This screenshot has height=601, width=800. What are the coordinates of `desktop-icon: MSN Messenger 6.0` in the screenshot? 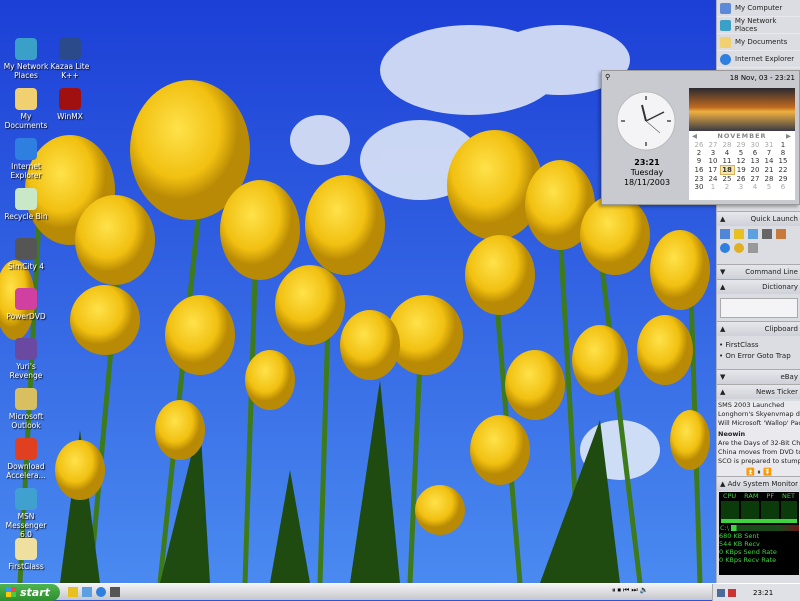 It's located at (26, 513).